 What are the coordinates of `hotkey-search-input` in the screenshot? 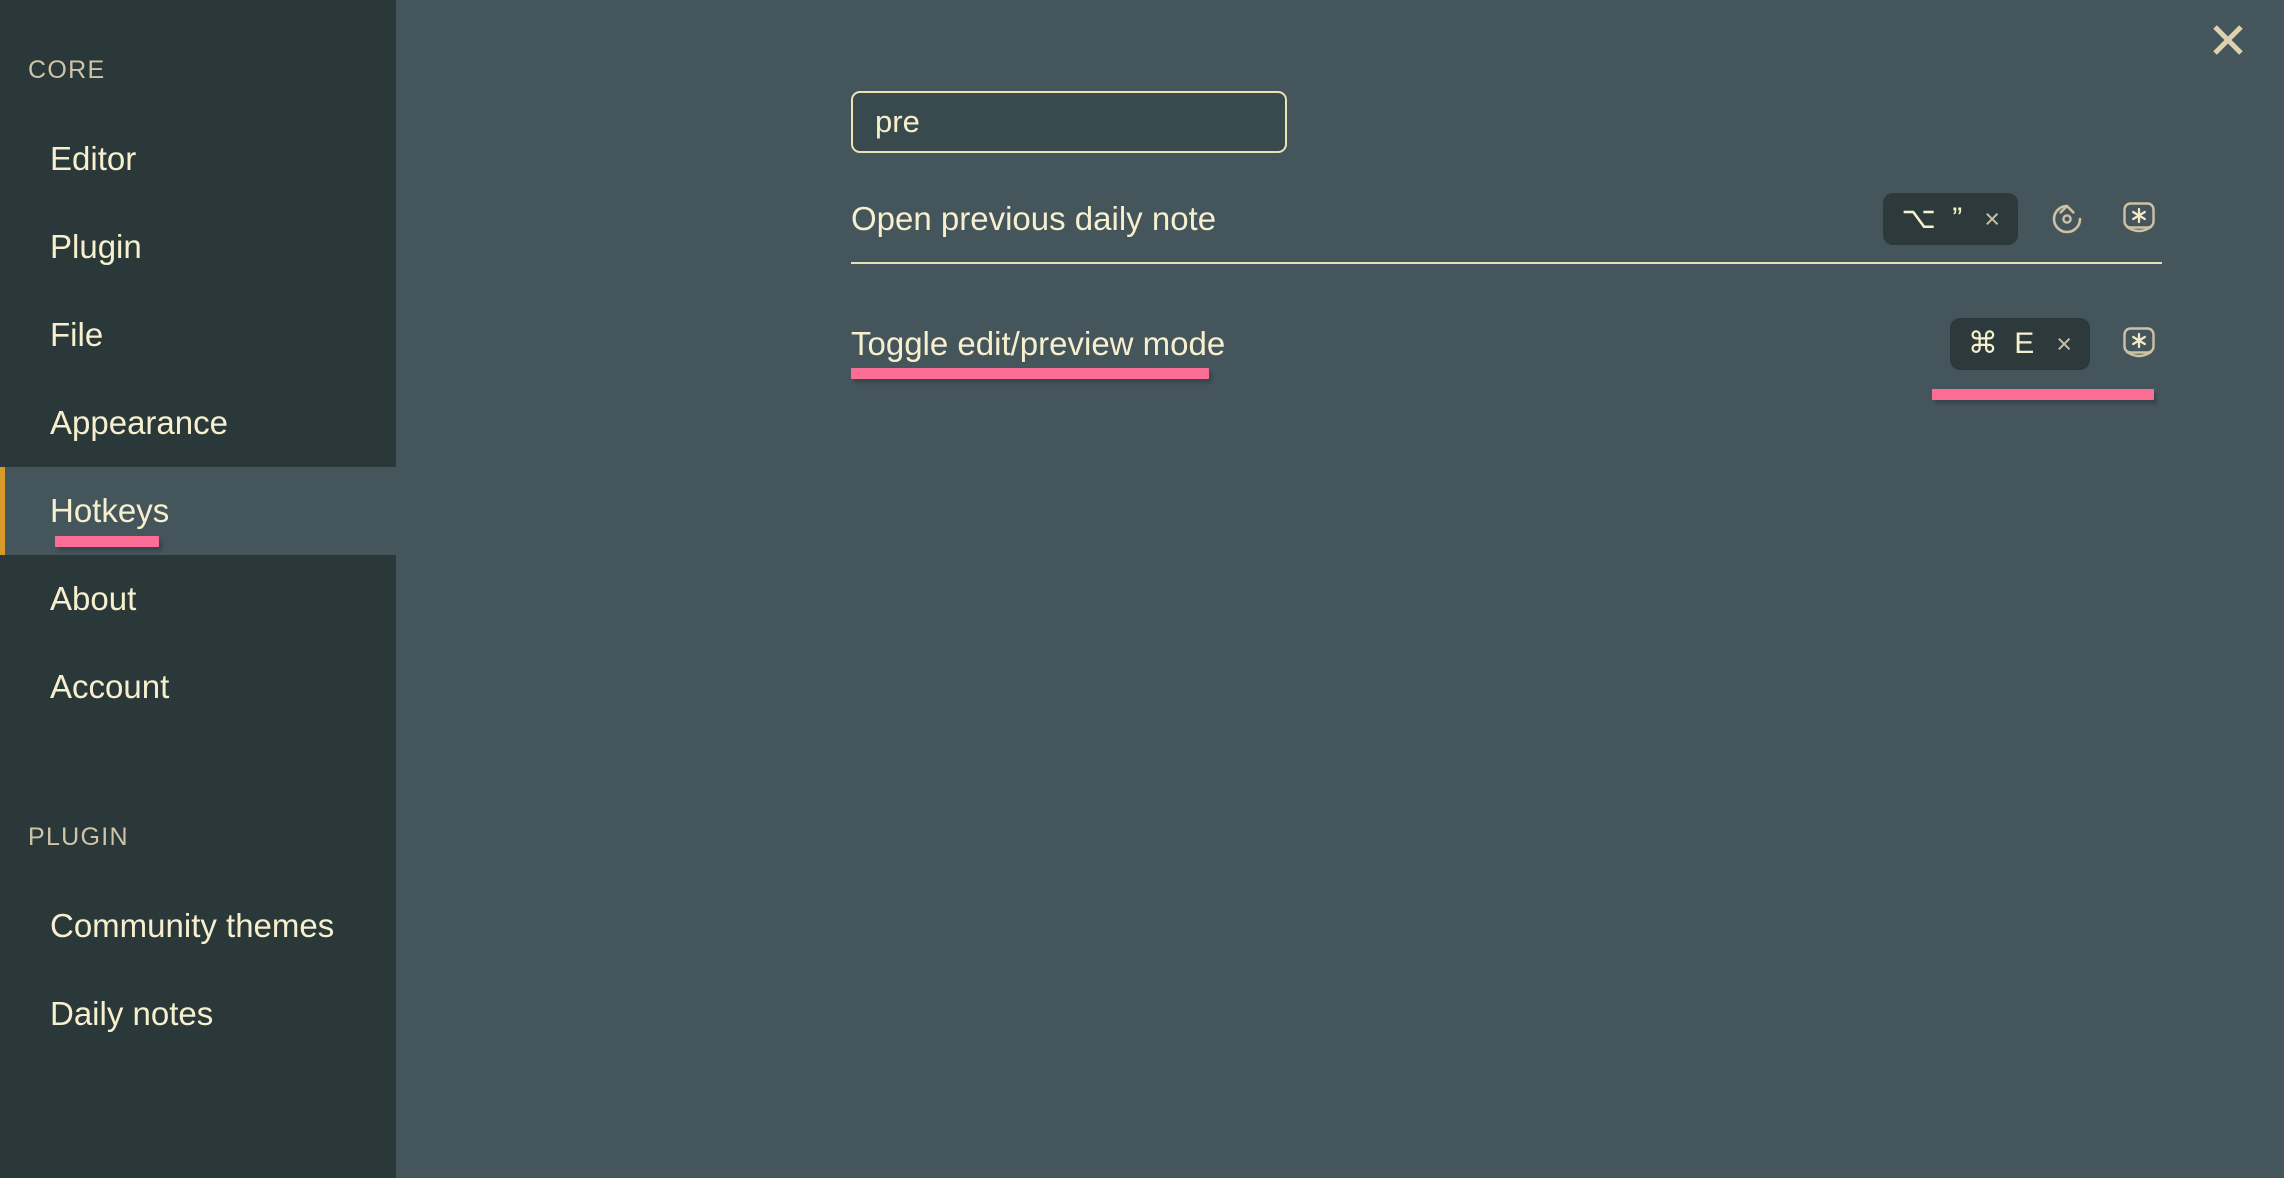 It's located at (1069, 122).